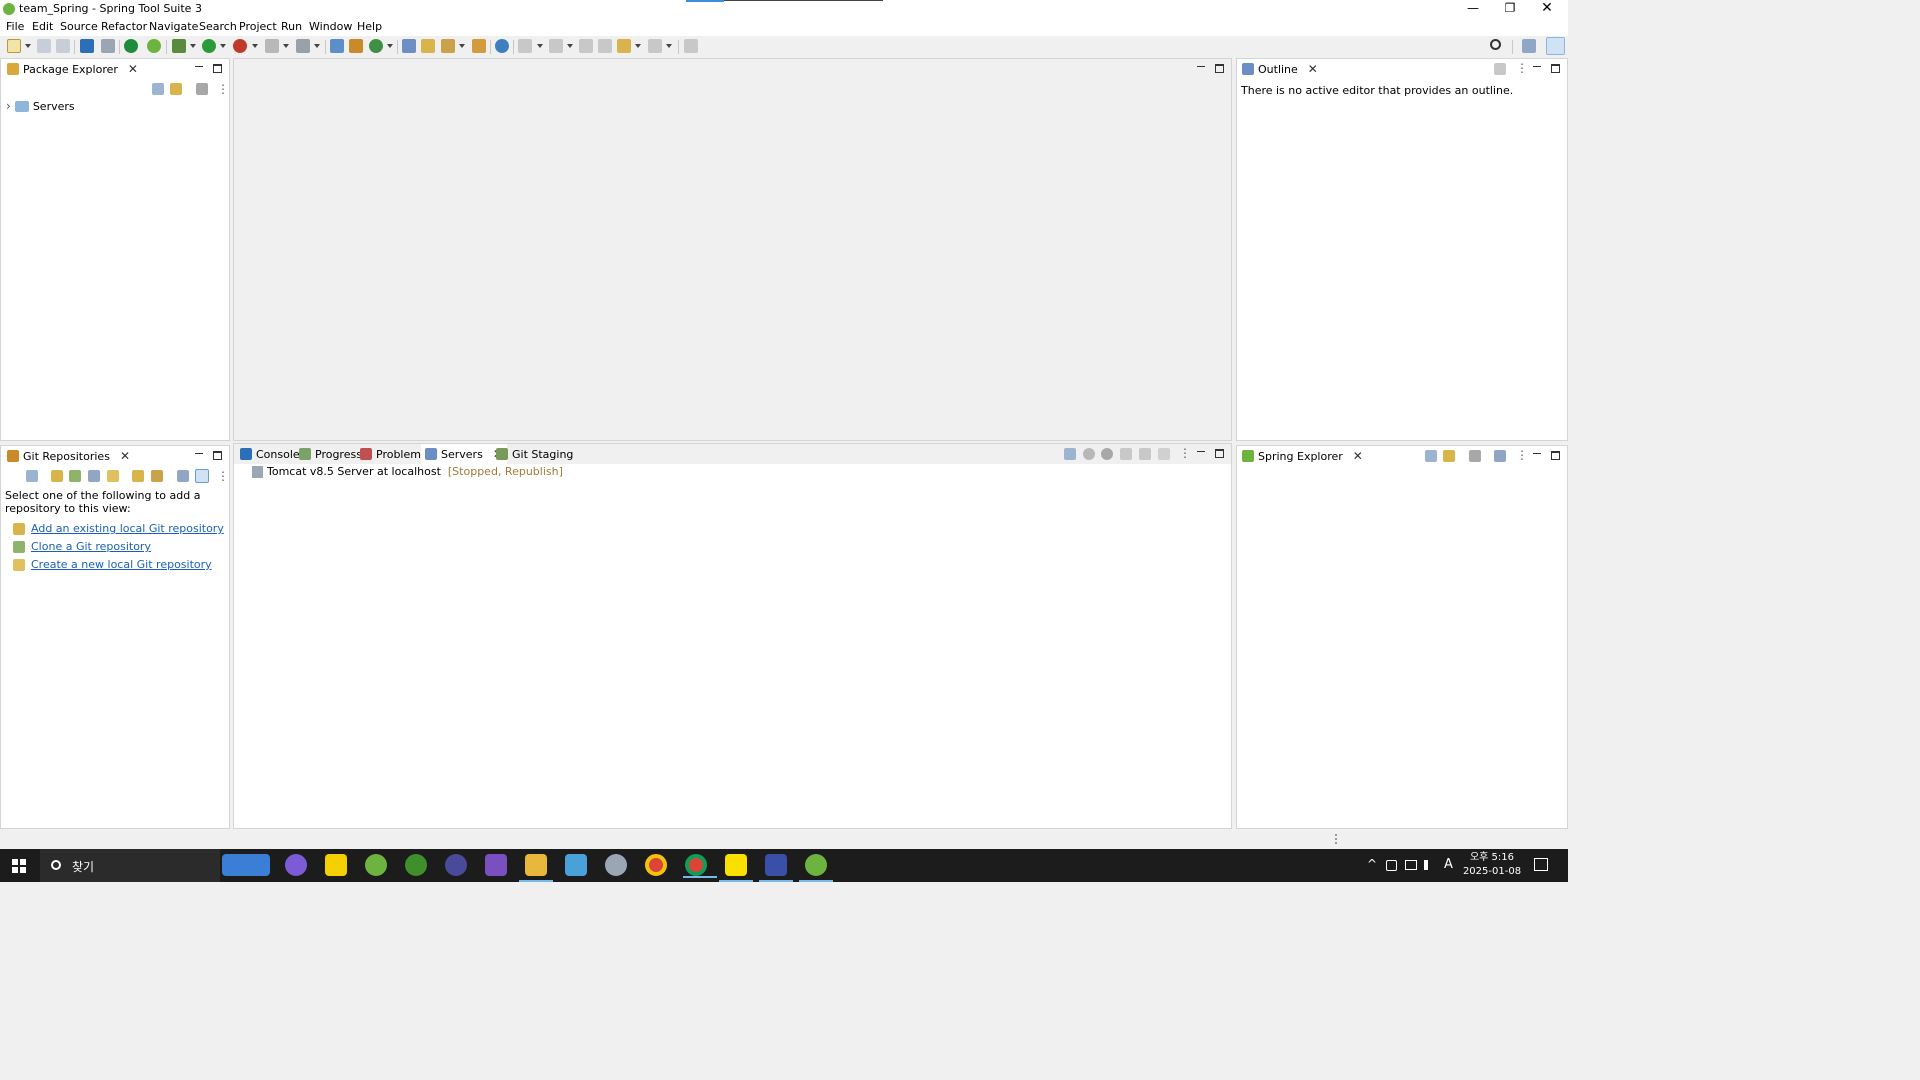 The width and height of the screenshot is (1920, 1080). What do you see at coordinates (525, 46) in the screenshot?
I see `next-annotation-icon` at bounding box center [525, 46].